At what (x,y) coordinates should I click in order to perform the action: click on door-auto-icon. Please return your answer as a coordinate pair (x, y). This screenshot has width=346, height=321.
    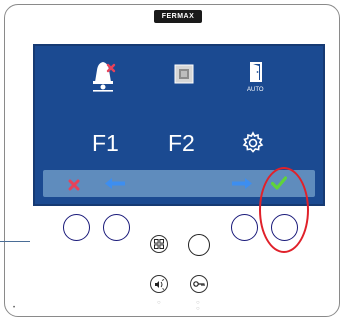
    Looking at the image, I should click on (256, 72).